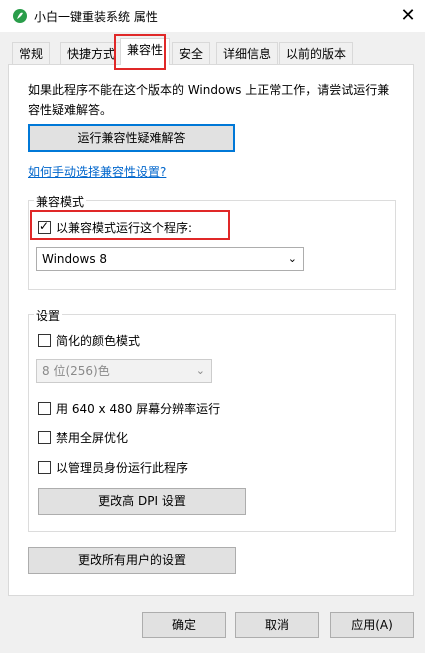  What do you see at coordinates (142, 501) in the screenshot?
I see `change-dpi-button: 更改高 DPI 设置` at bounding box center [142, 501].